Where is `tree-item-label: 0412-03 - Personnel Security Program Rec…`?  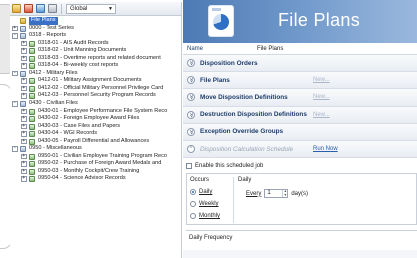 tree-item-label: 0412-03 - Personnel Security Program Rec… is located at coordinates (97, 95).